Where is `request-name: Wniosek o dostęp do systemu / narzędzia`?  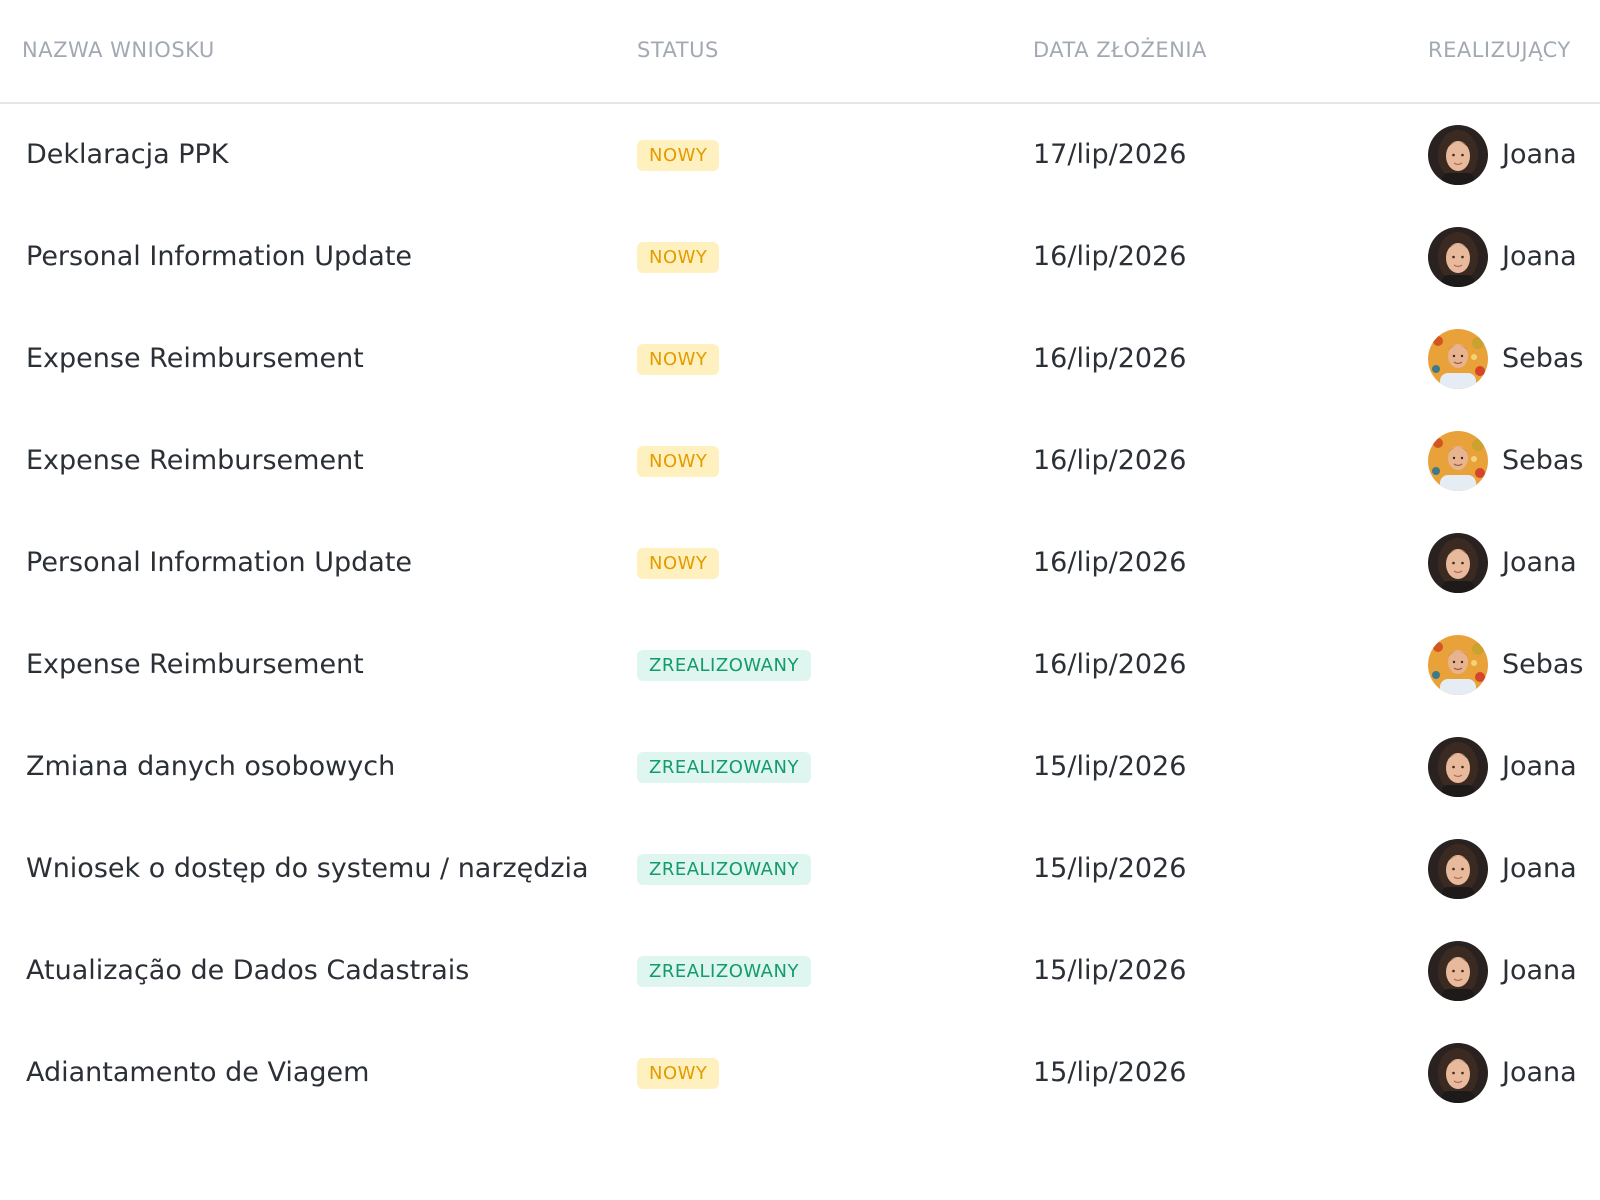
request-name: Wniosek o dostęp do systemu / narzędzia is located at coordinates (307, 868).